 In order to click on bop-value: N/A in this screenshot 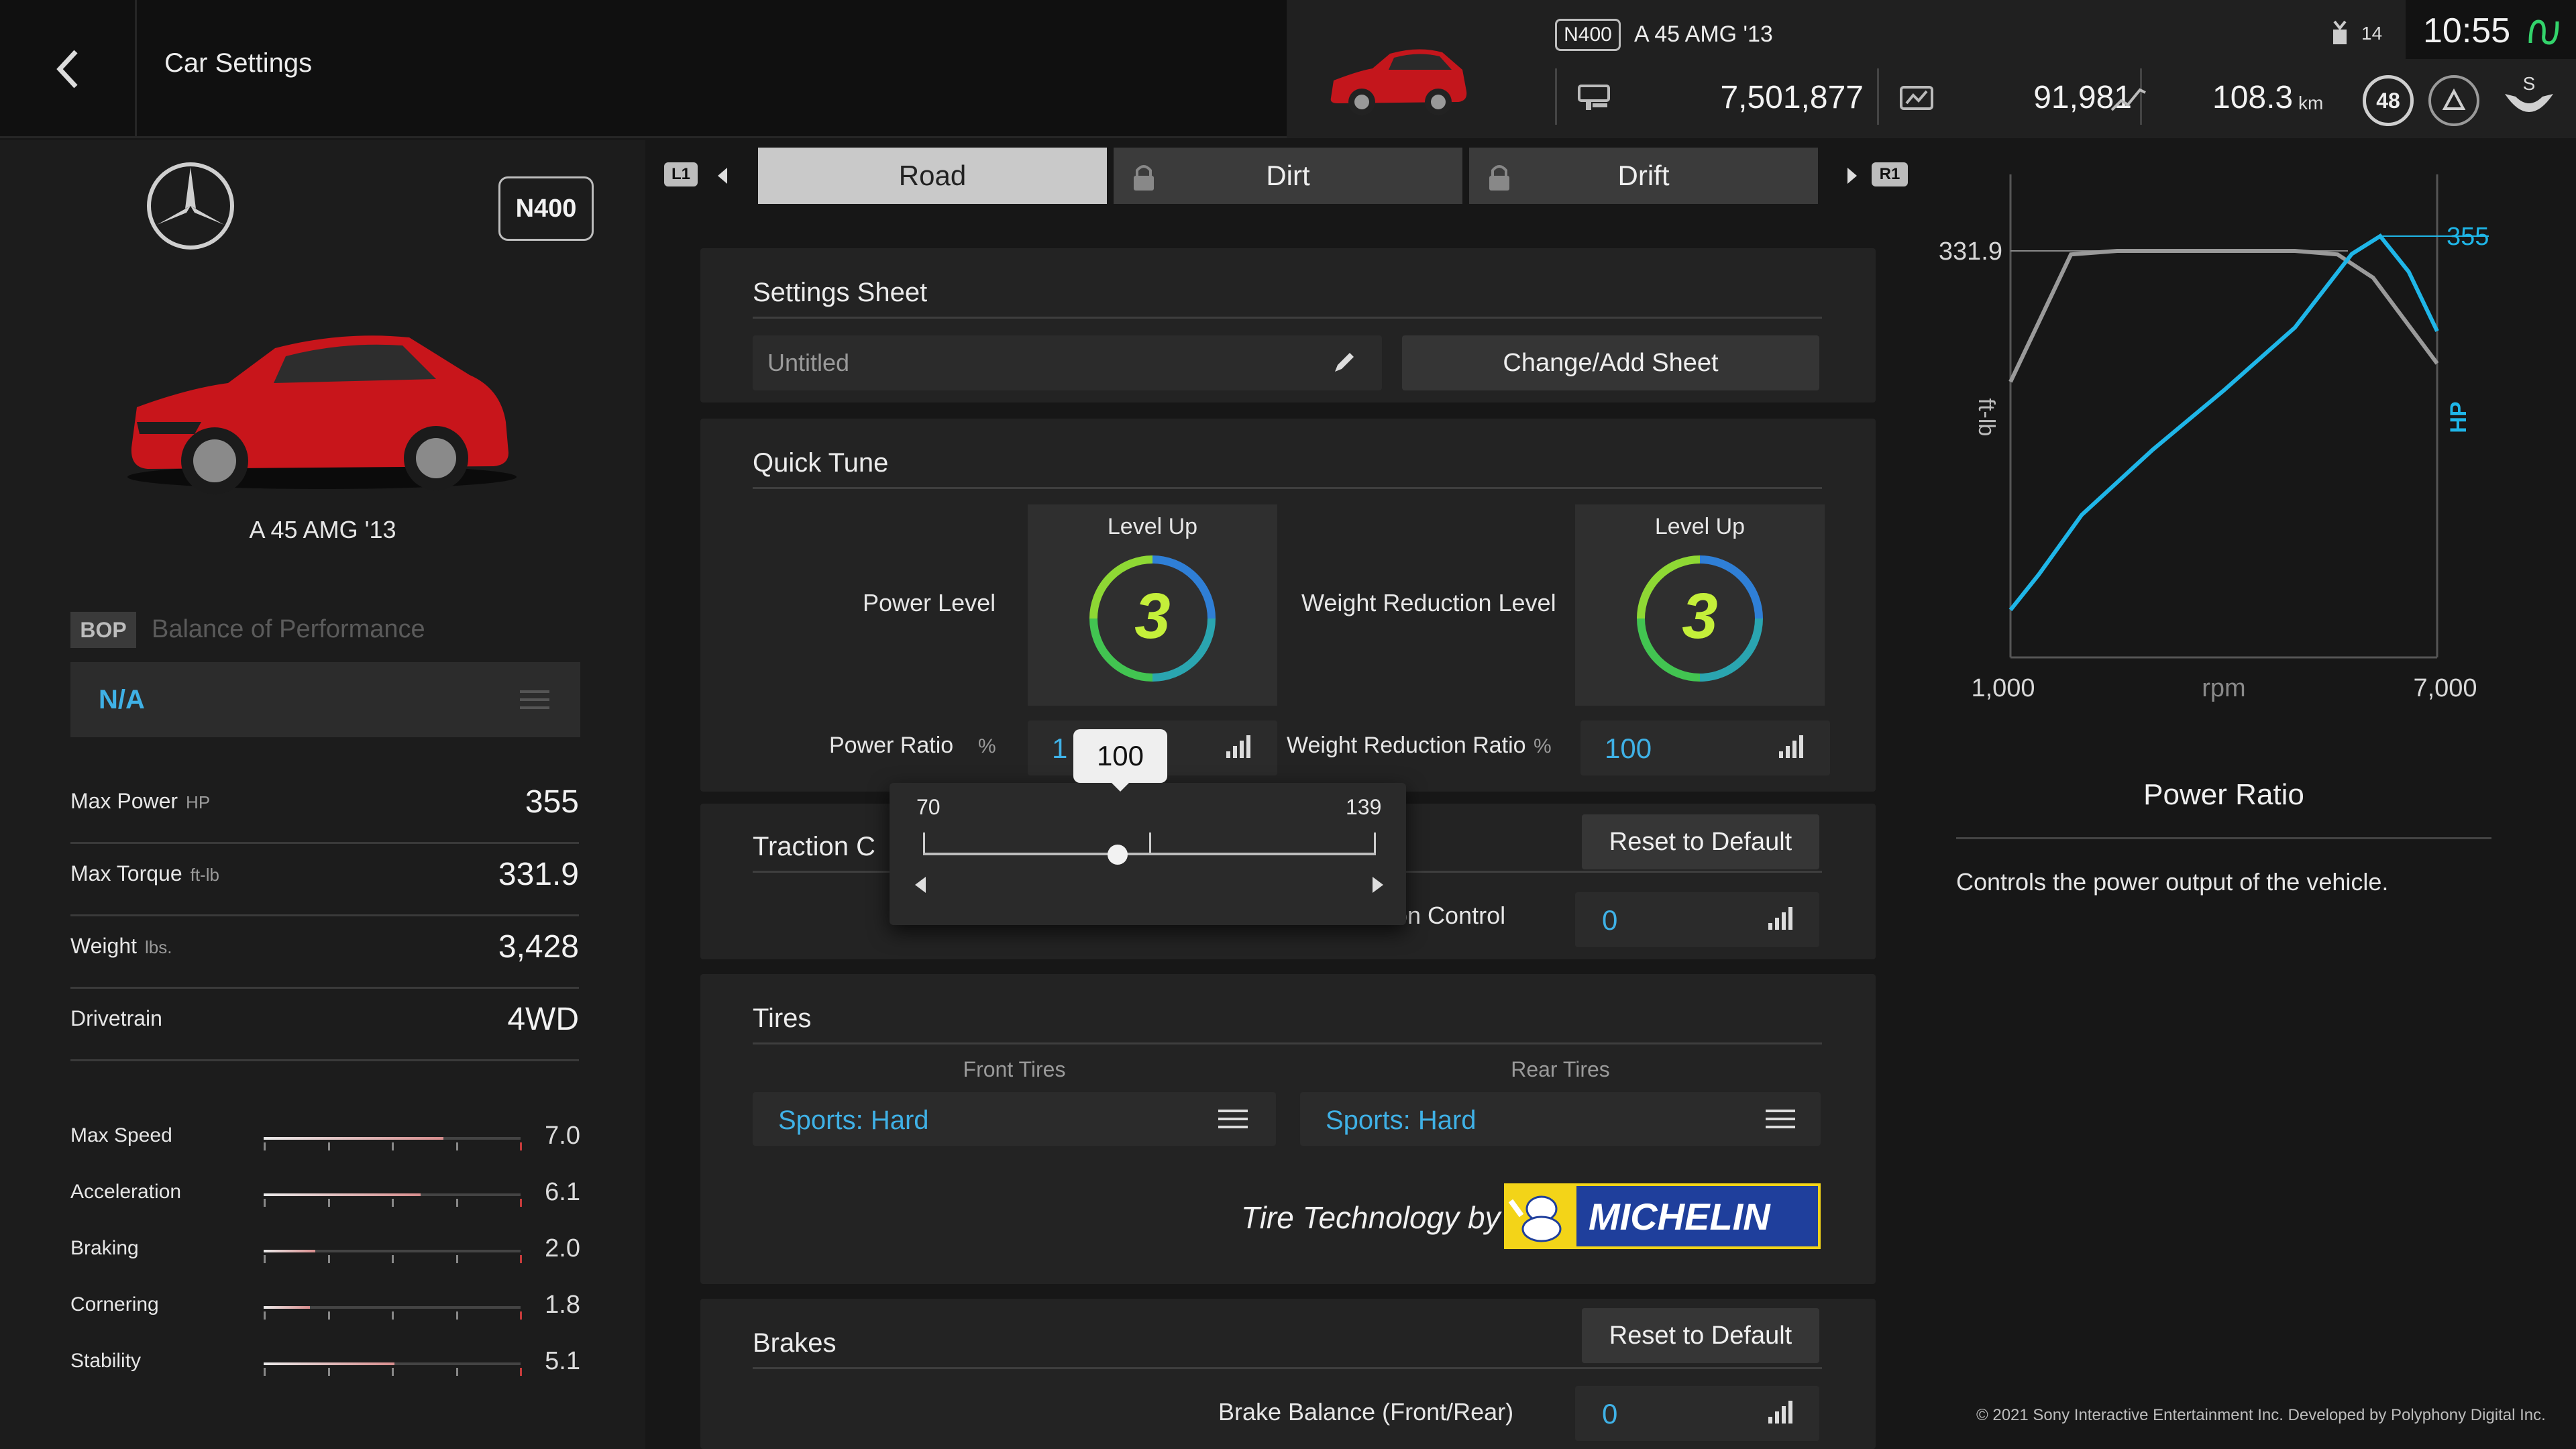, I will do `click(122, 699)`.